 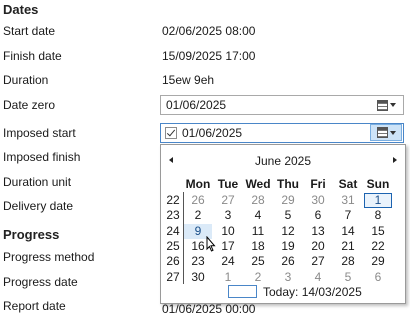 What do you see at coordinates (228, 277) in the screenshot?
I see `calendar-day: 1` at bounding box center [228, 277].